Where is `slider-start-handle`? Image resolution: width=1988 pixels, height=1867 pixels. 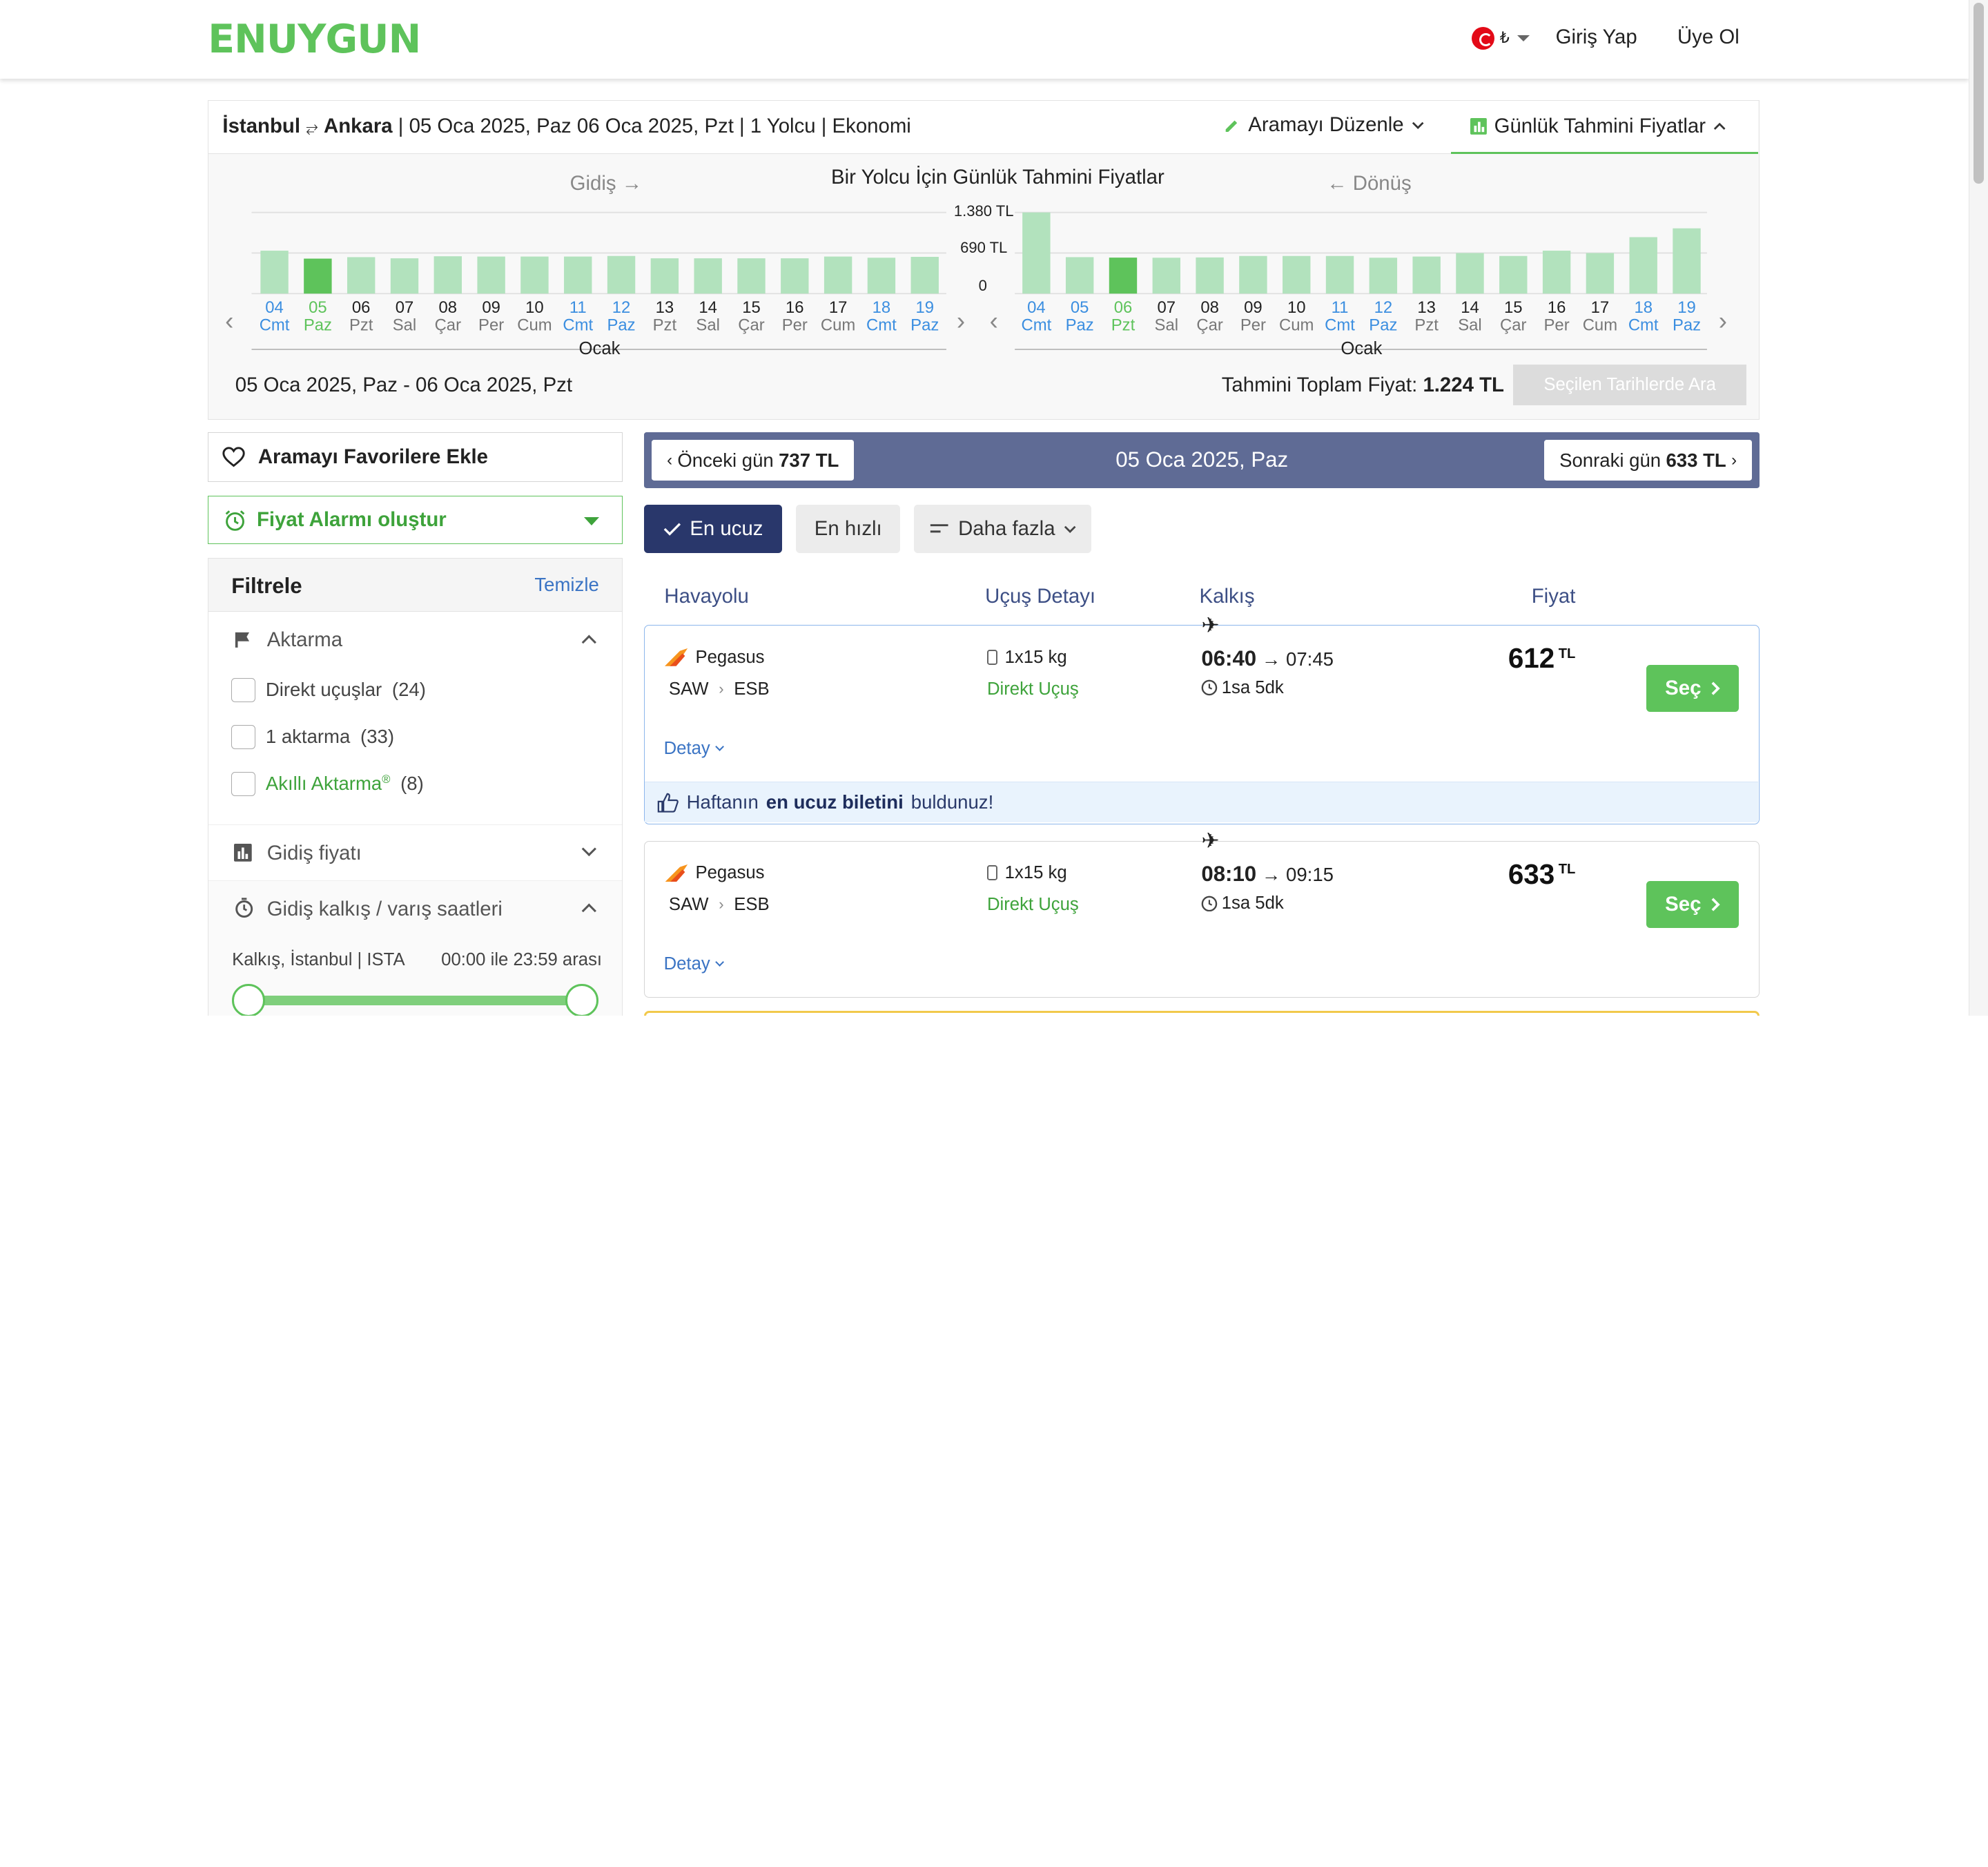
slider-start-handle is located at coordinates (248, 1000).